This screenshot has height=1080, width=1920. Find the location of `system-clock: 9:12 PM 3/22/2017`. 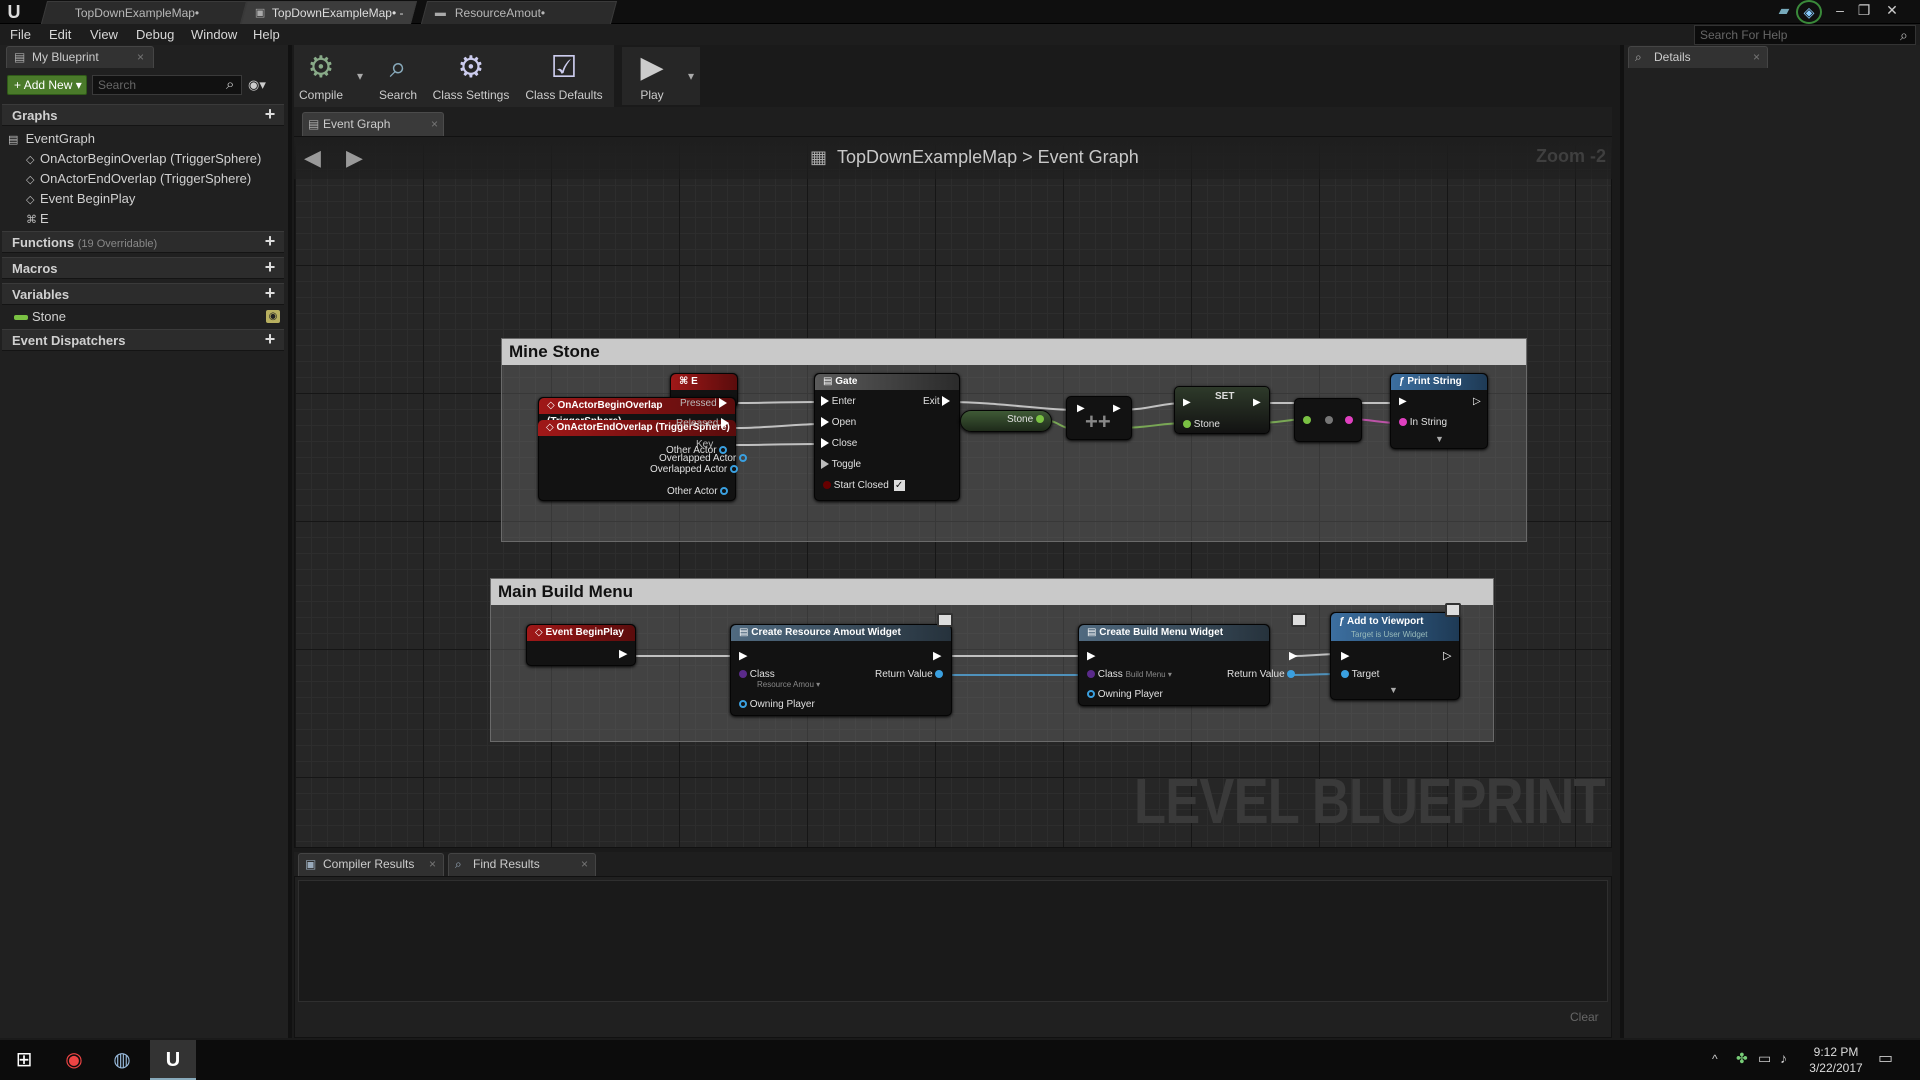

system-clock: 9:12 PM 3/22/2017 is located at coordinates (1836, 1060).